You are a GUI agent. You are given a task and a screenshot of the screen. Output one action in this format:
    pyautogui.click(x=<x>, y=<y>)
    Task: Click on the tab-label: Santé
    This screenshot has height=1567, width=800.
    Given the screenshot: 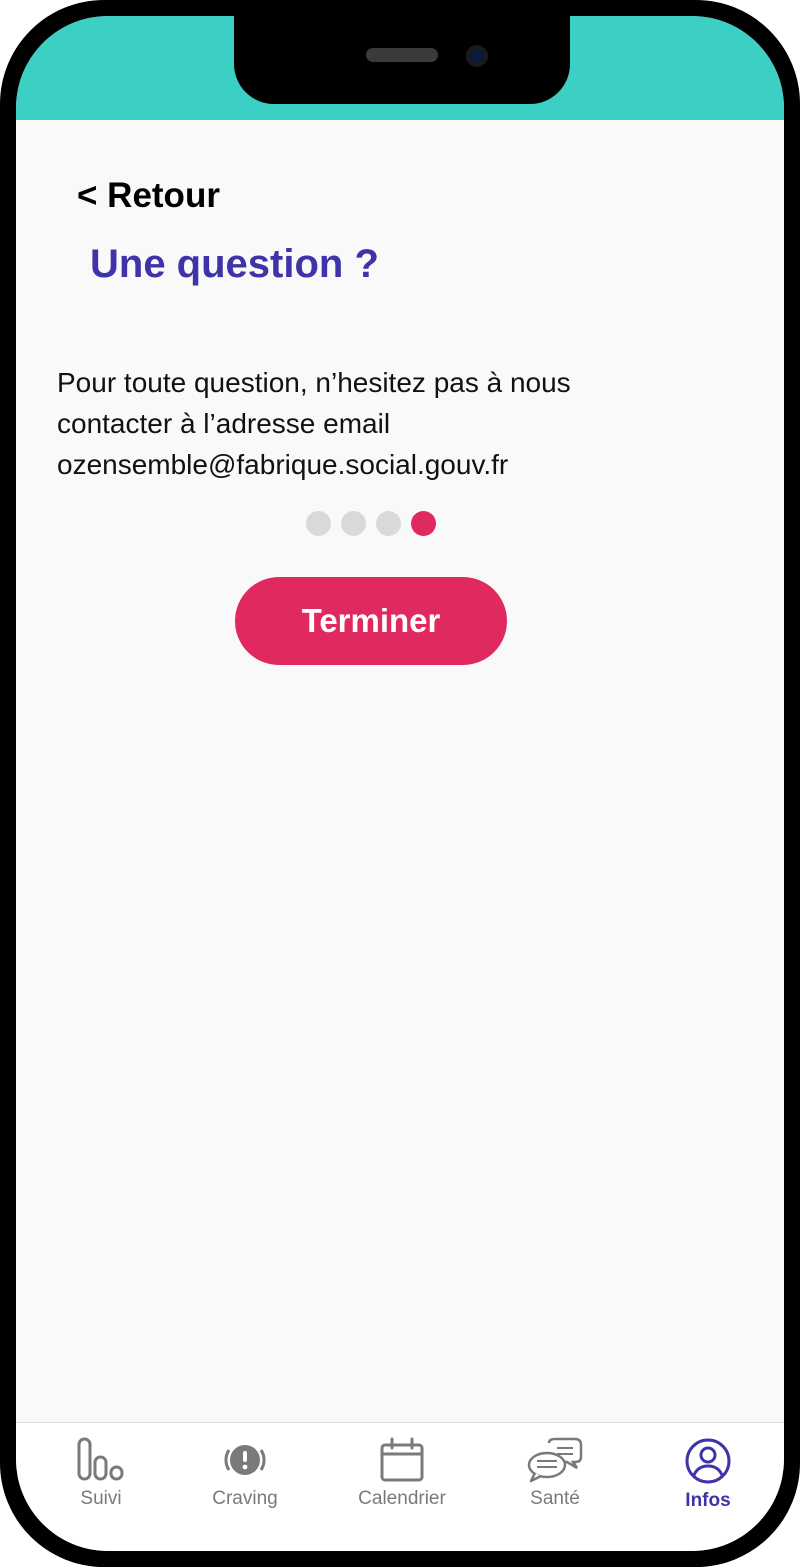 What is the action you would take?
    pyautogui.click(x=555, y=1498)
    